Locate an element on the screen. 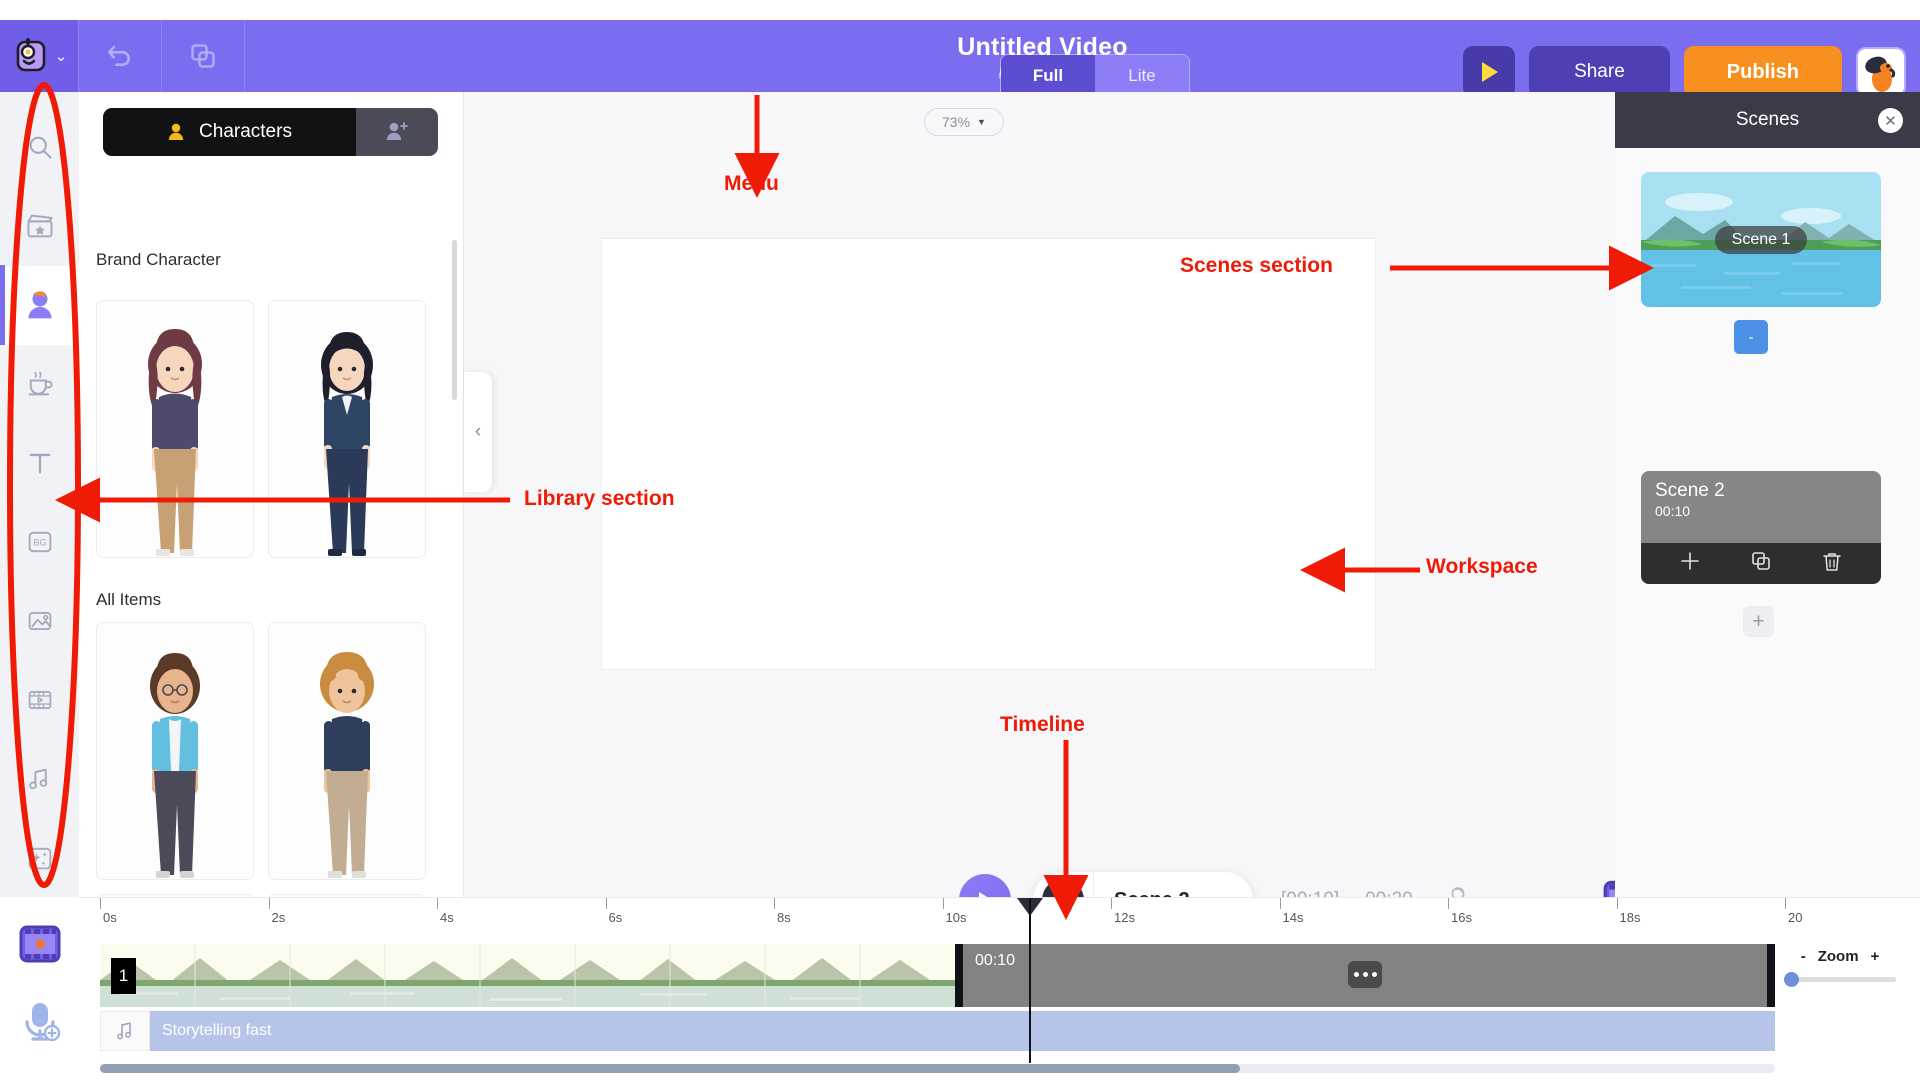 The height and width of the screenshot is (1080, 1920). person-add-icon is located at coordinates (397, 131).